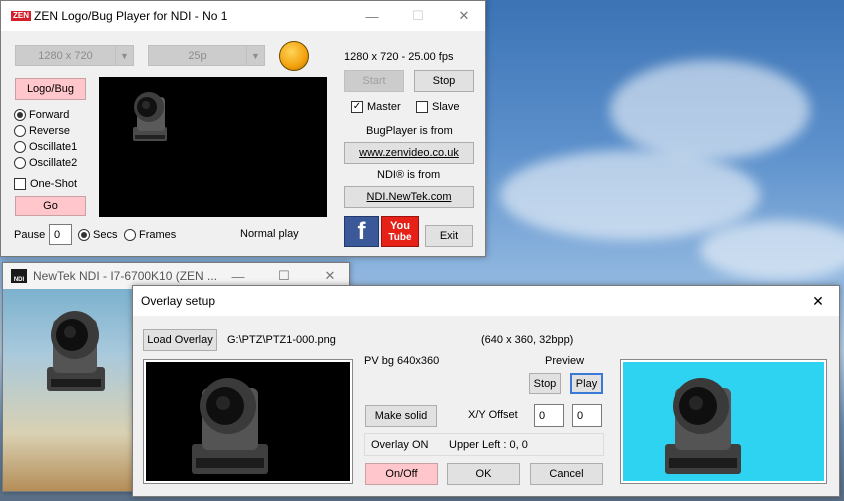 This screenshot has height=501, width=844. I want to click on x-offset-input: 0, so click(549, 415).